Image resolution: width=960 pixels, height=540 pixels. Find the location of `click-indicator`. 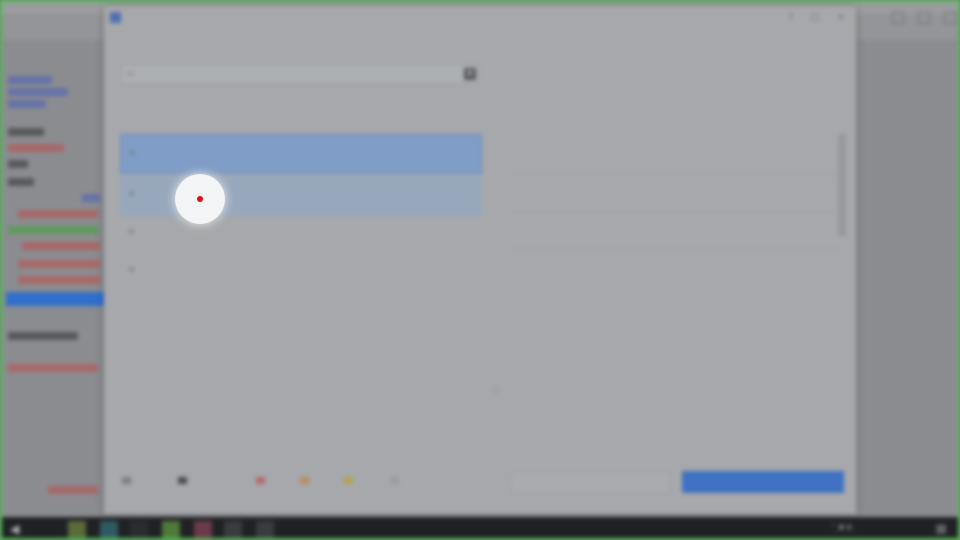

click-indicator is located at coordinates (200, 199).